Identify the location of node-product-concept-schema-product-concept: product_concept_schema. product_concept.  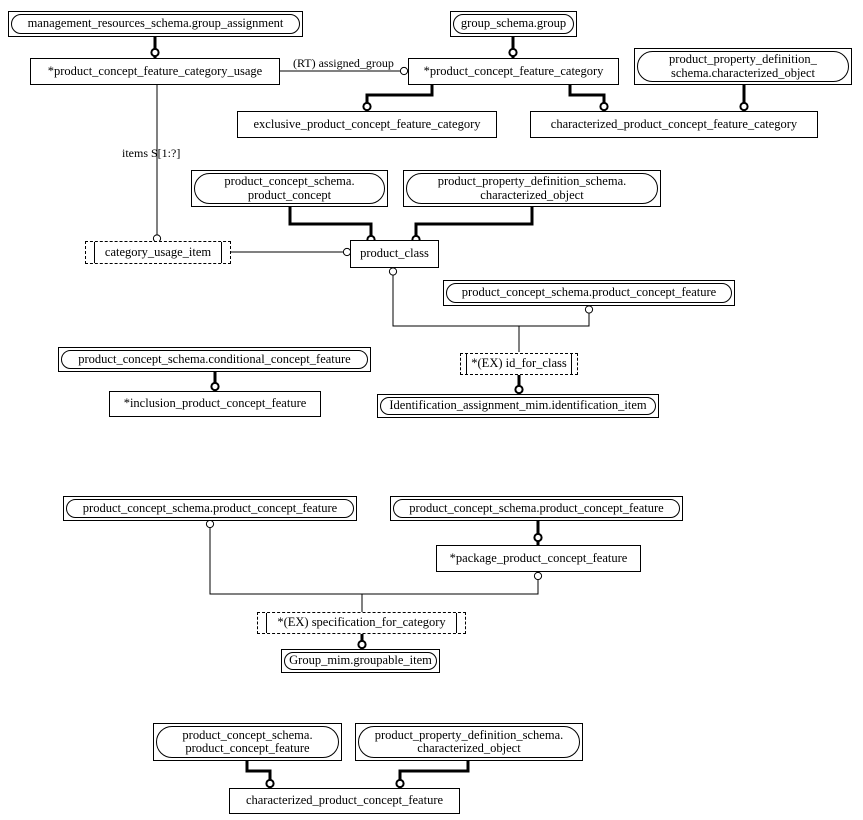
(289, 188).